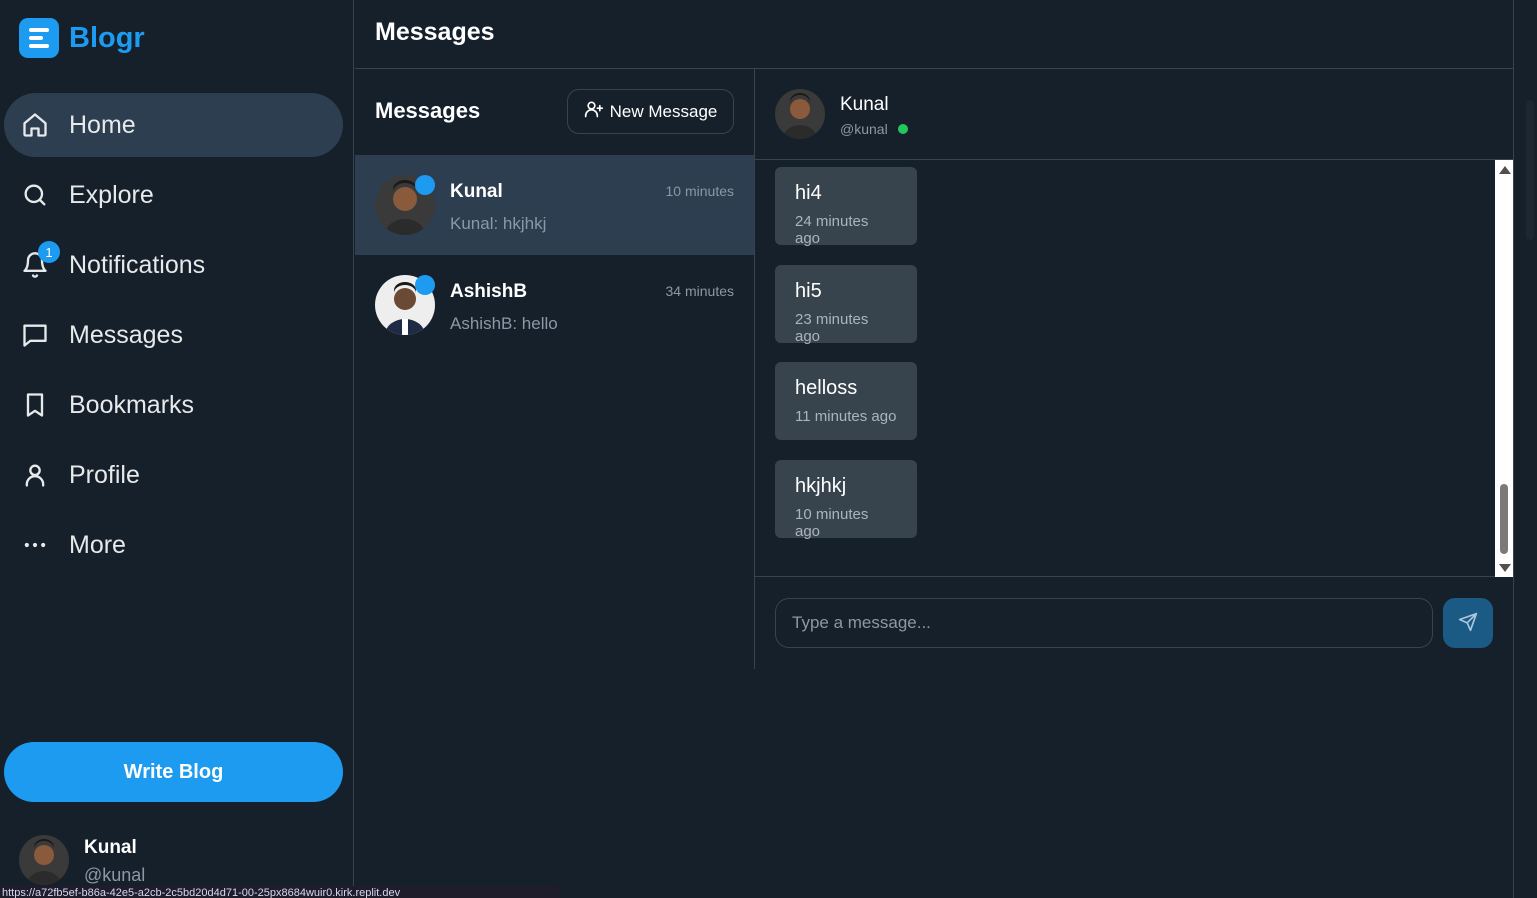  What do you see at coordinates (594, 111) in the screenshot?
I see `user-plus-icon` at bounding box center [594, 111].